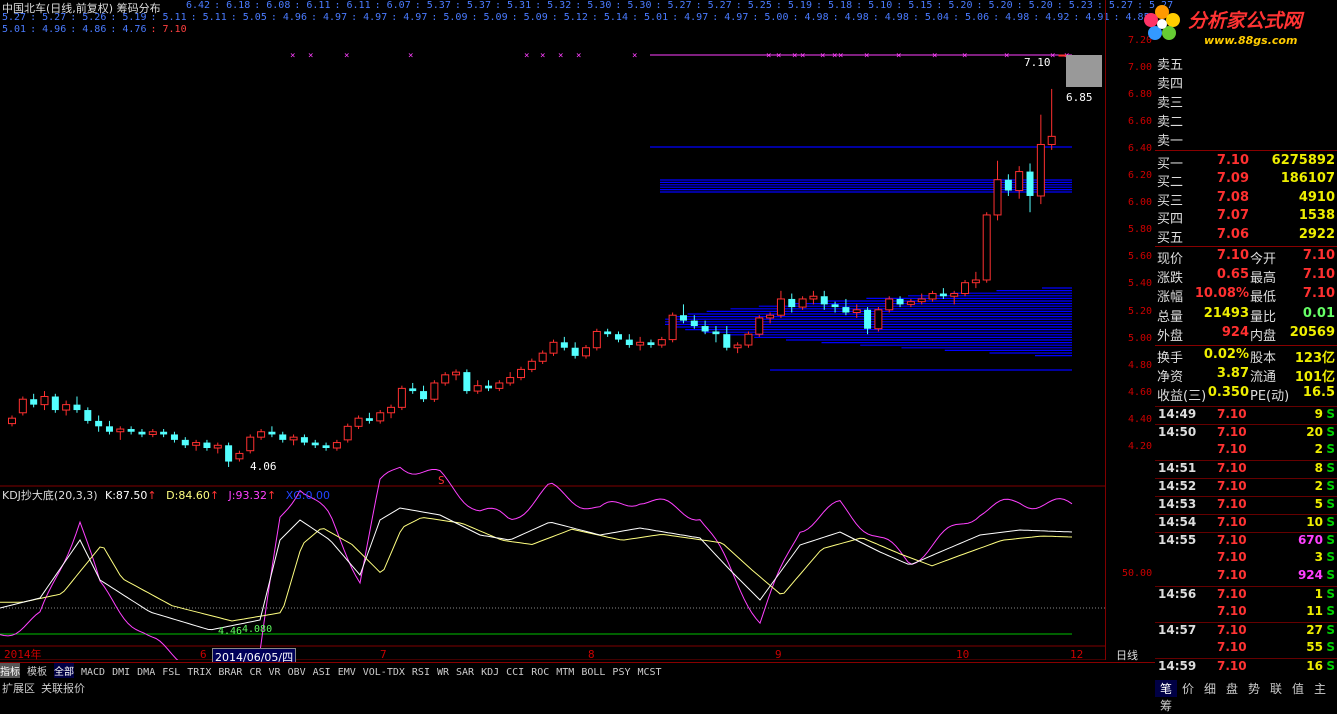 This screenshot has width=1337, height=714. What do you see at coordinates (1314, 358) in the screenshot?
I see `stat-value-2: 123亿` at bounding box center [1314, 358].